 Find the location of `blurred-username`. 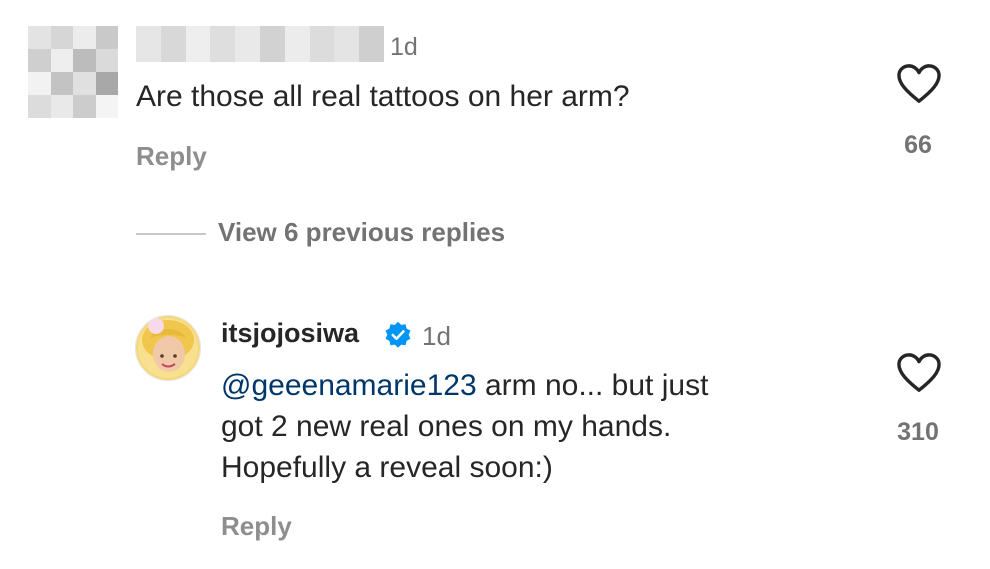

blurred-username is located at coordinates (260, 44).